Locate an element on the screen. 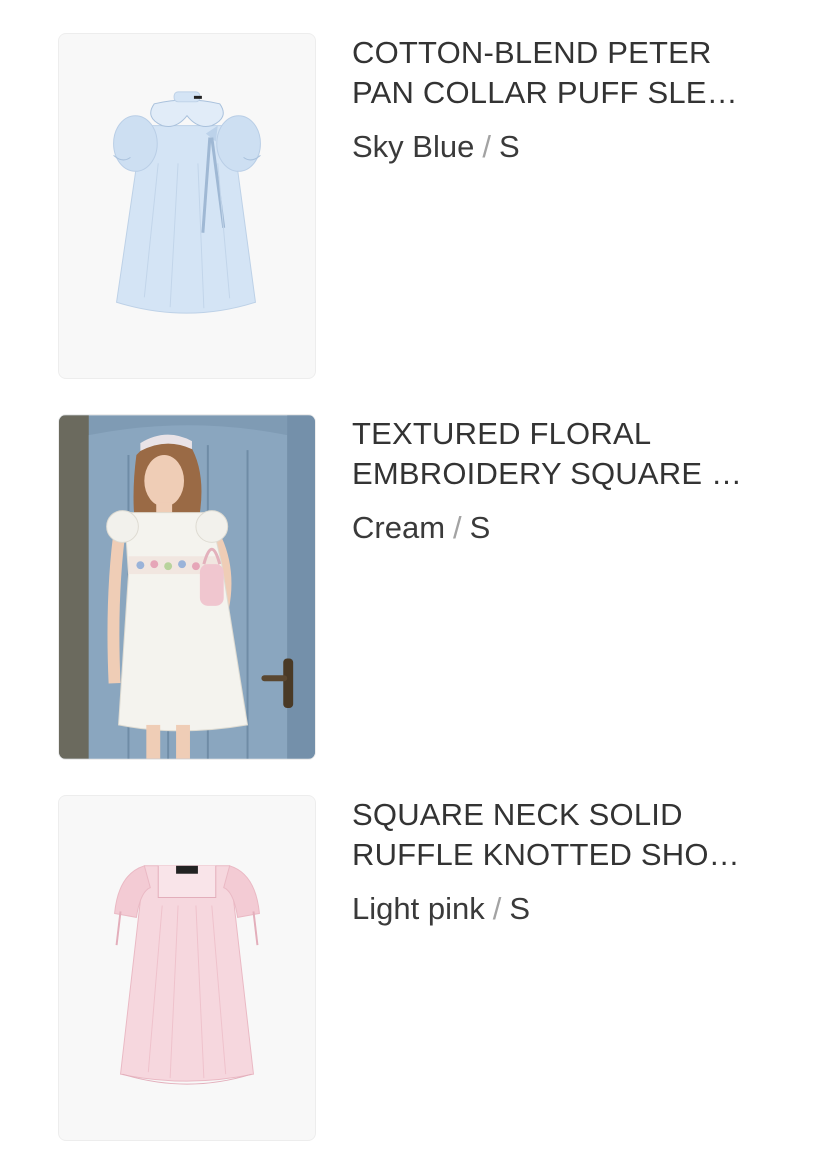  product-image-cream-dress is located at coordinates (187, 587).